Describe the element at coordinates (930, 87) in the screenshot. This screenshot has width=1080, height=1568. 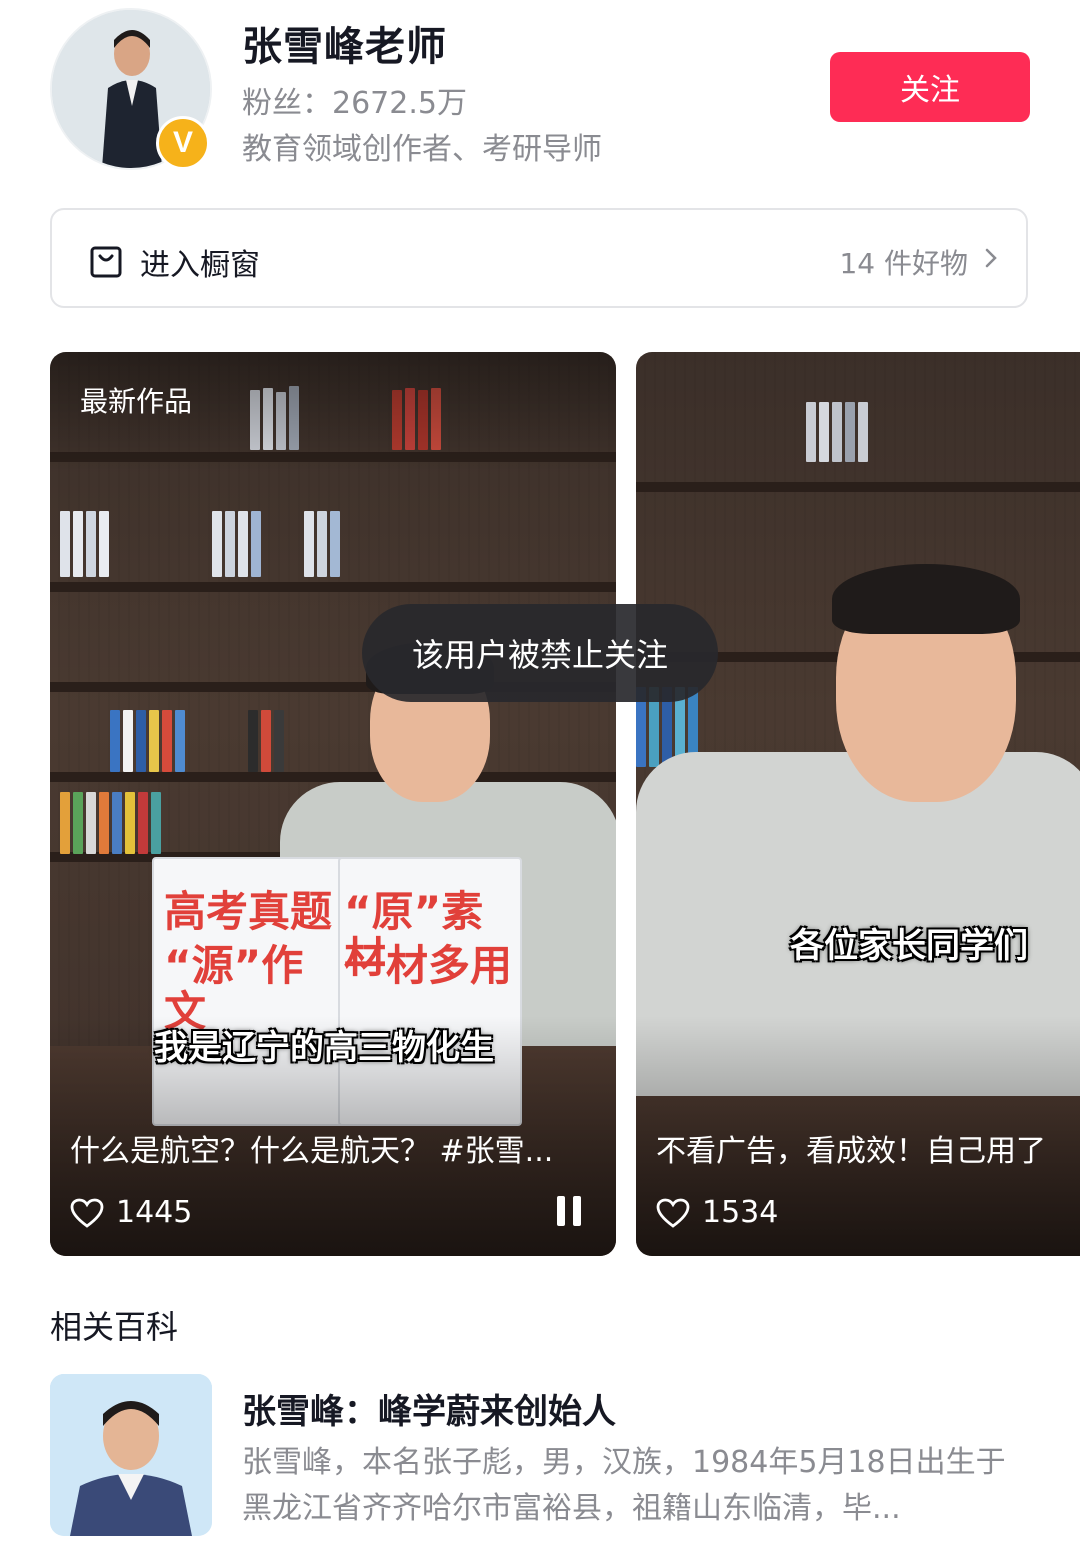
I see `follow-button: 关注` at that location.